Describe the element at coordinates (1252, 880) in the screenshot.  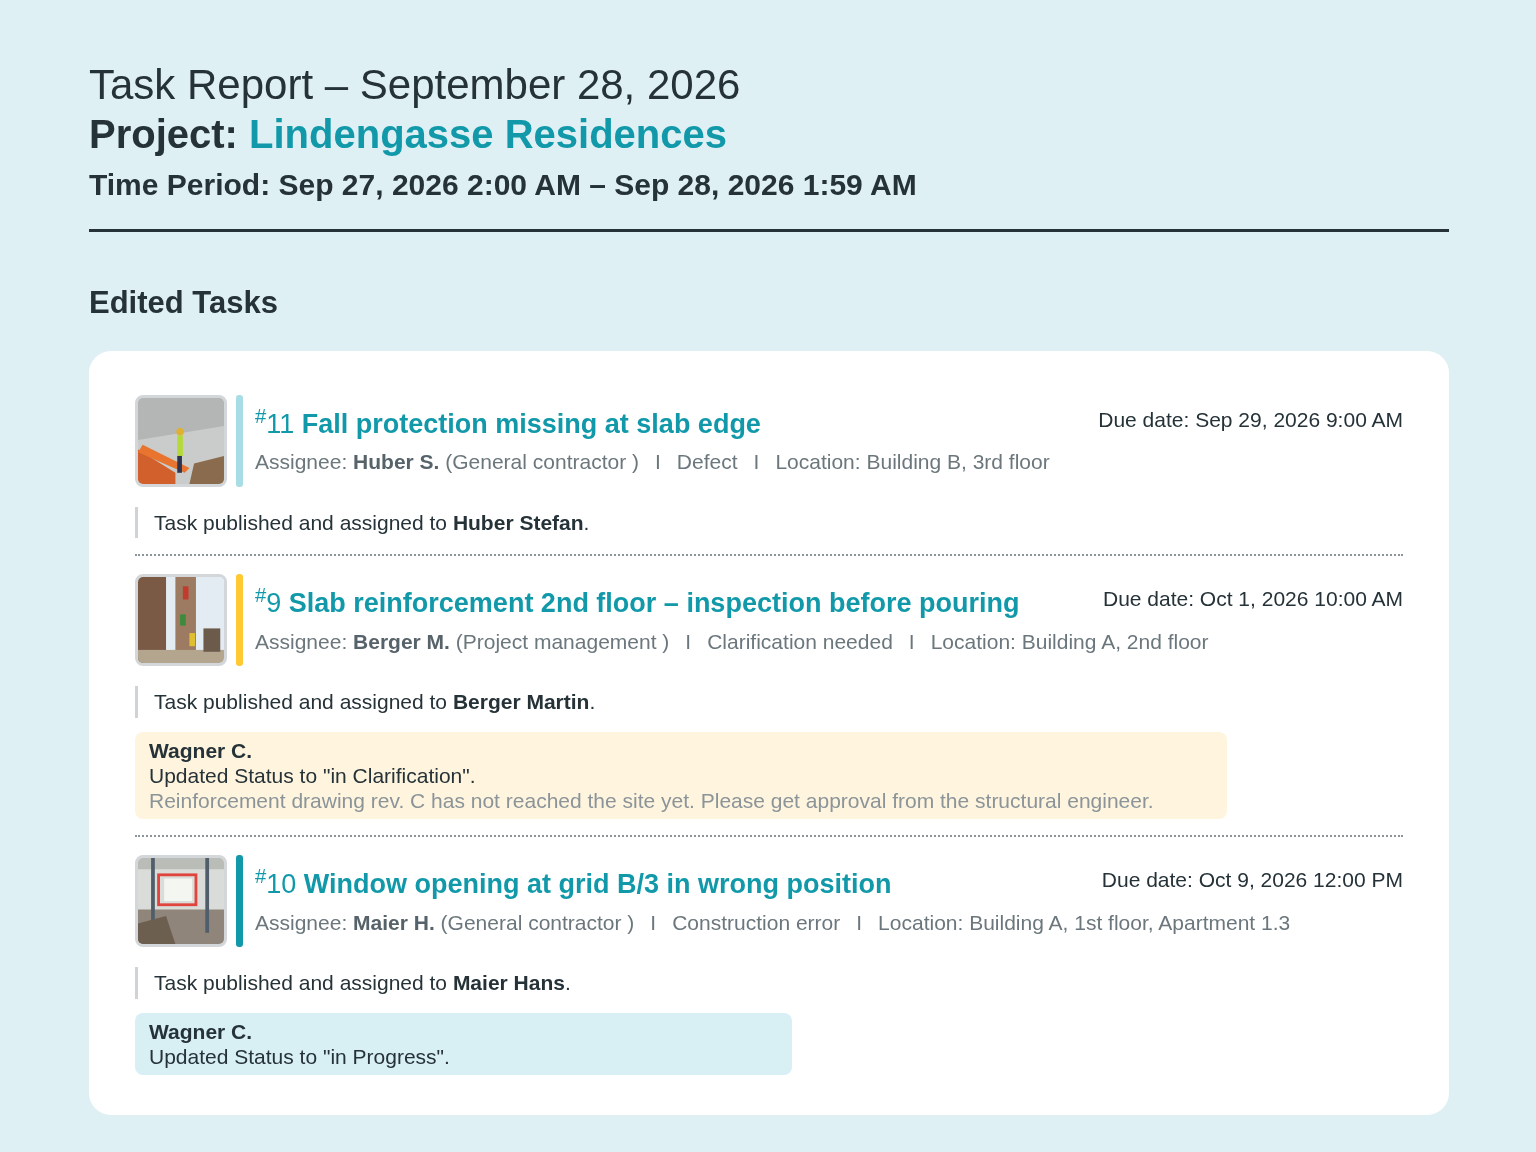
I see `due-date: Due date: Oct 9, 2026 12:00 PM` at that location.